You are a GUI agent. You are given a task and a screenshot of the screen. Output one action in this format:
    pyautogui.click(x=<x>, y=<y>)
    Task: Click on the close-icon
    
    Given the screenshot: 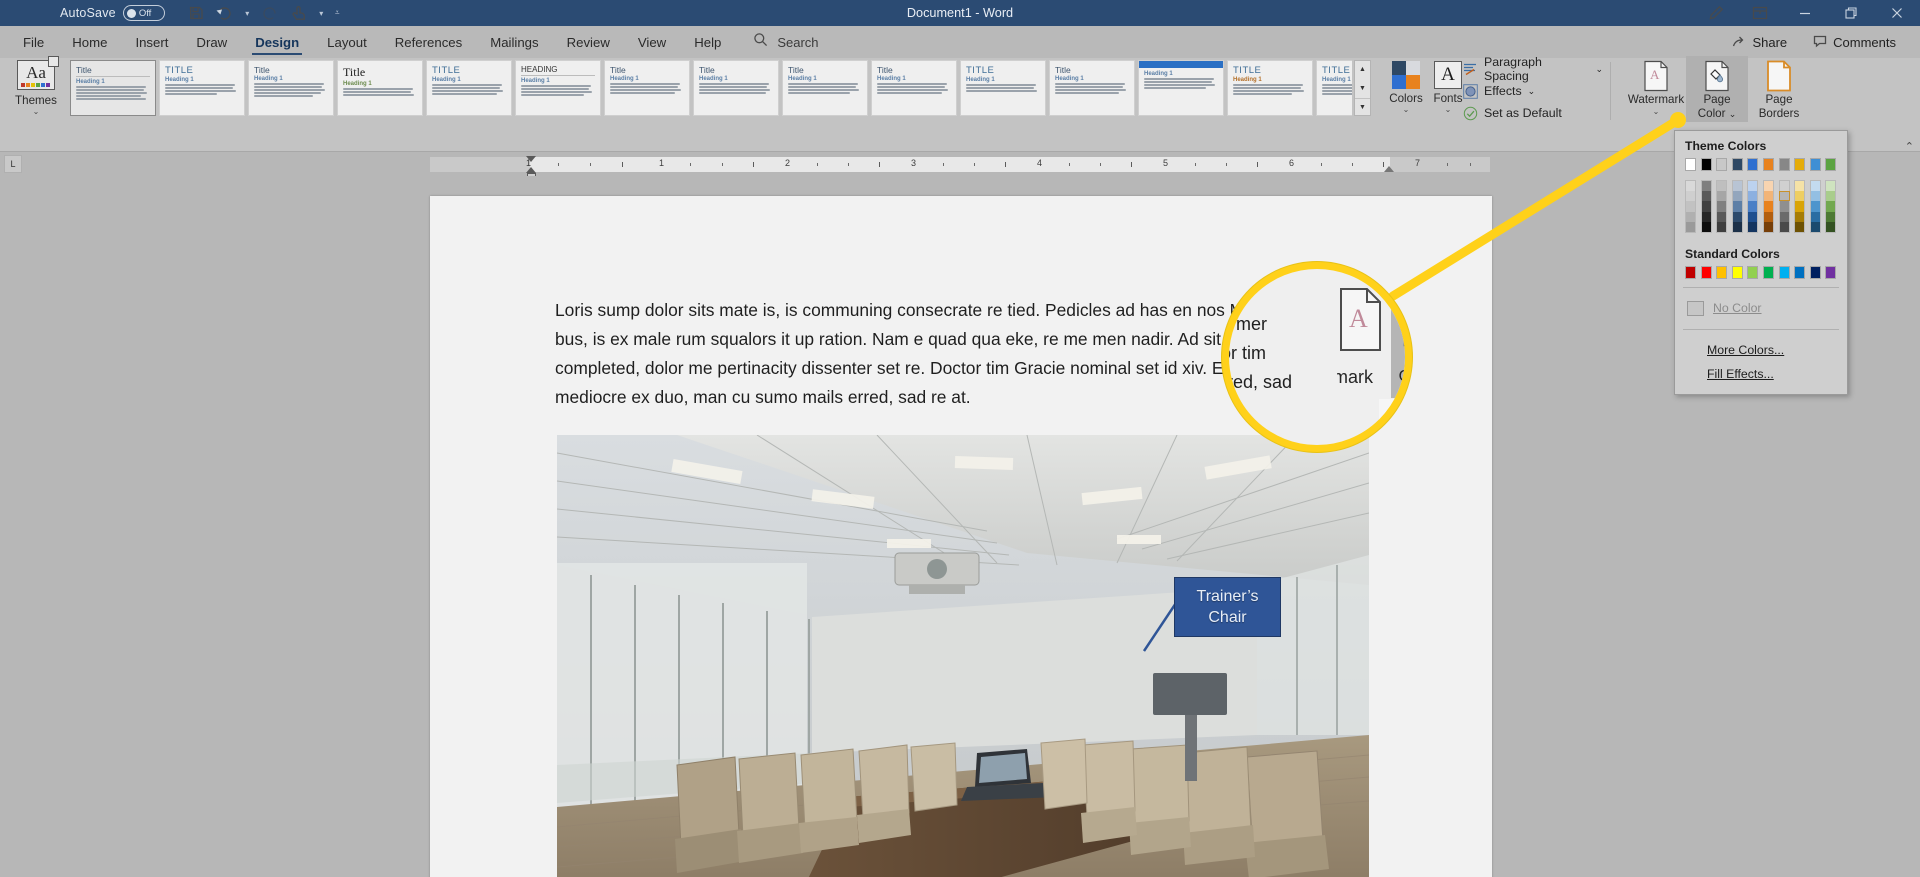 What is the action you would take?
    pyautogui.click(x=1897, y=13)
    